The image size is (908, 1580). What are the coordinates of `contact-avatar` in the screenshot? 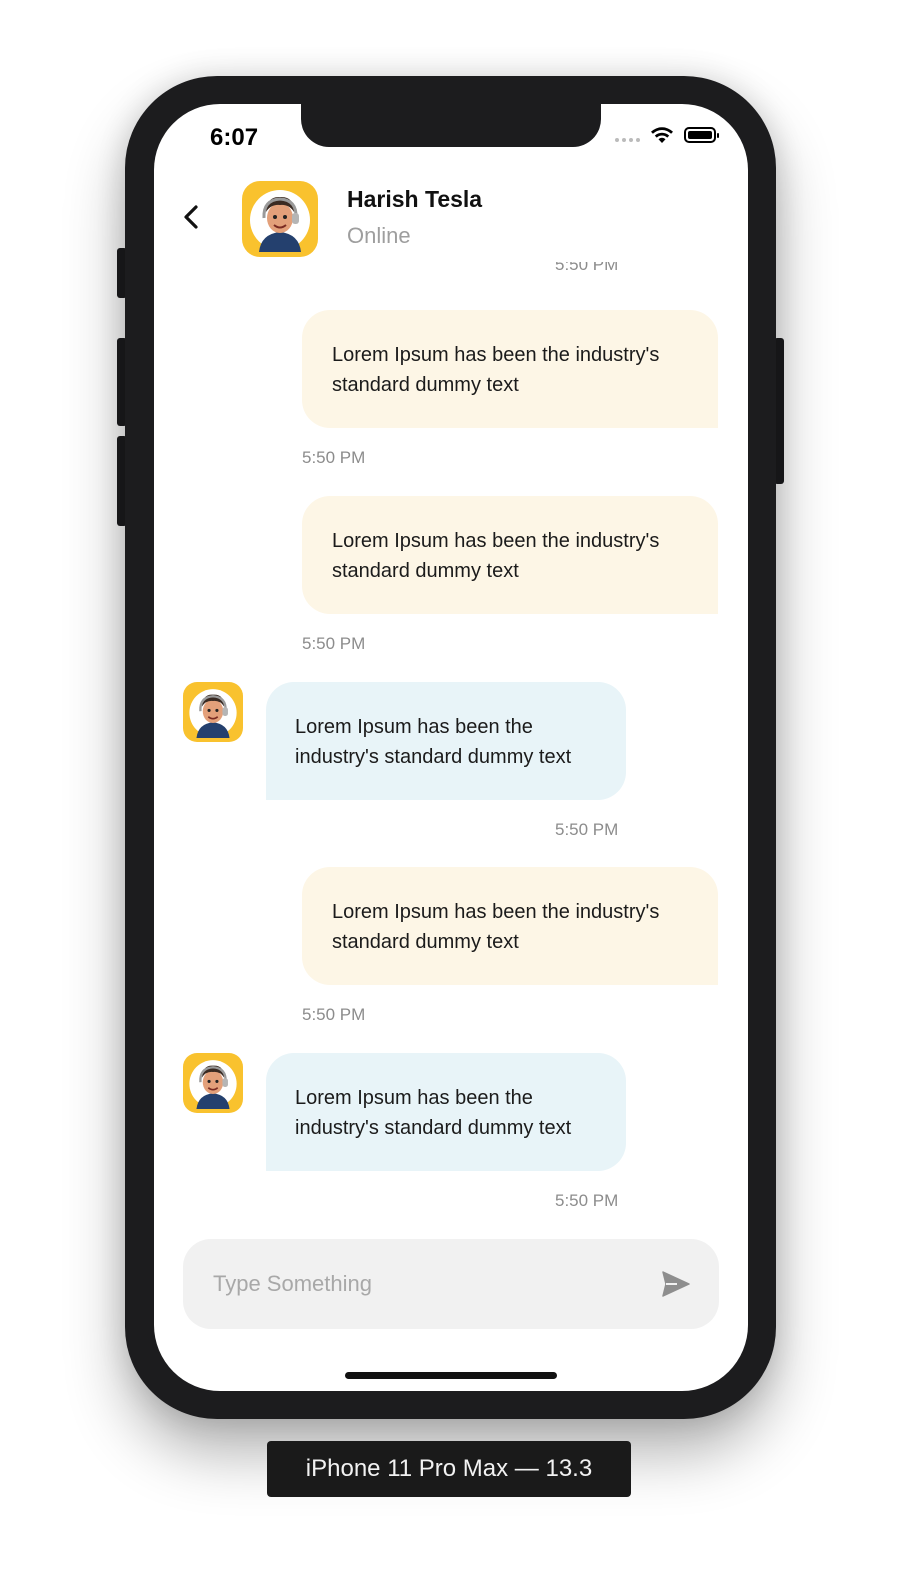 It's located at (280, 219).